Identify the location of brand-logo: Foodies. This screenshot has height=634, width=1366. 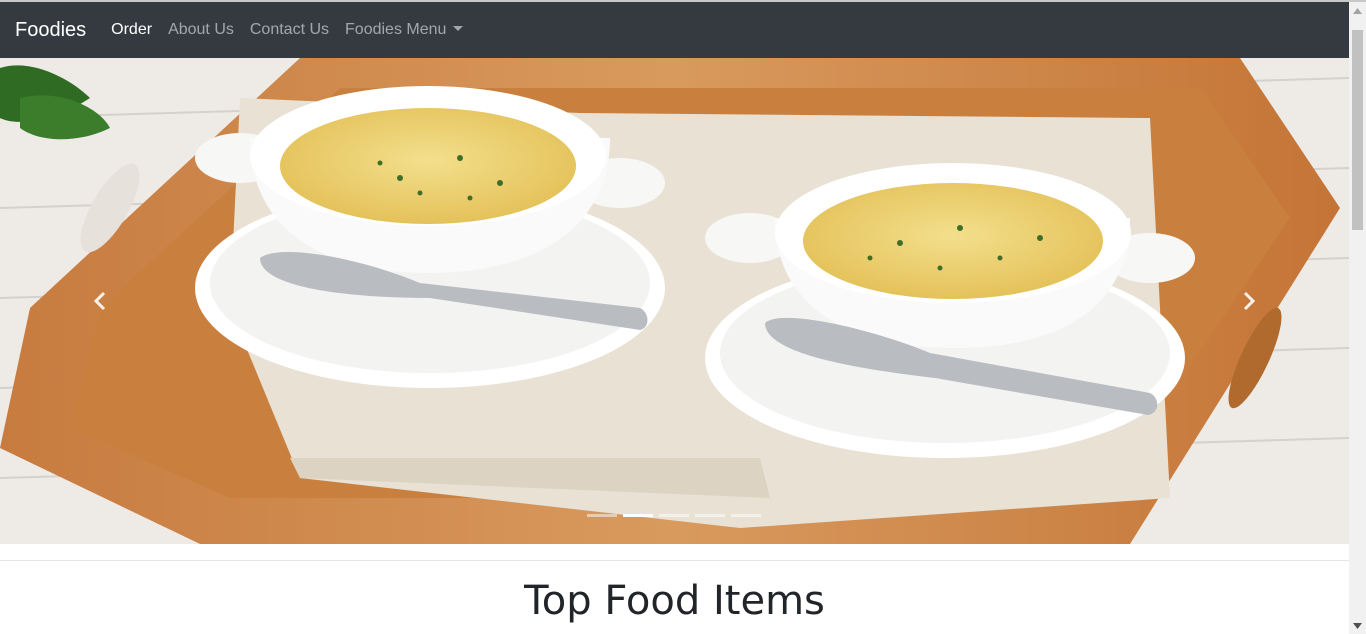
(50, 30).